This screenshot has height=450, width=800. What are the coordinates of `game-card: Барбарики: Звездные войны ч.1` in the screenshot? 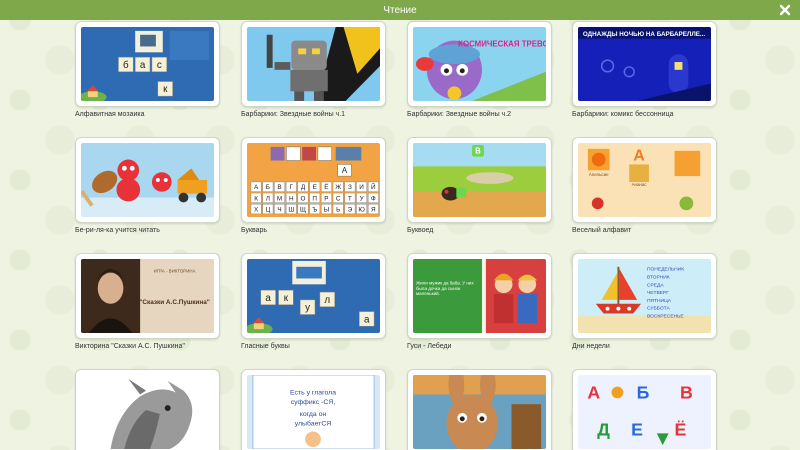 It's located at (313, 69).